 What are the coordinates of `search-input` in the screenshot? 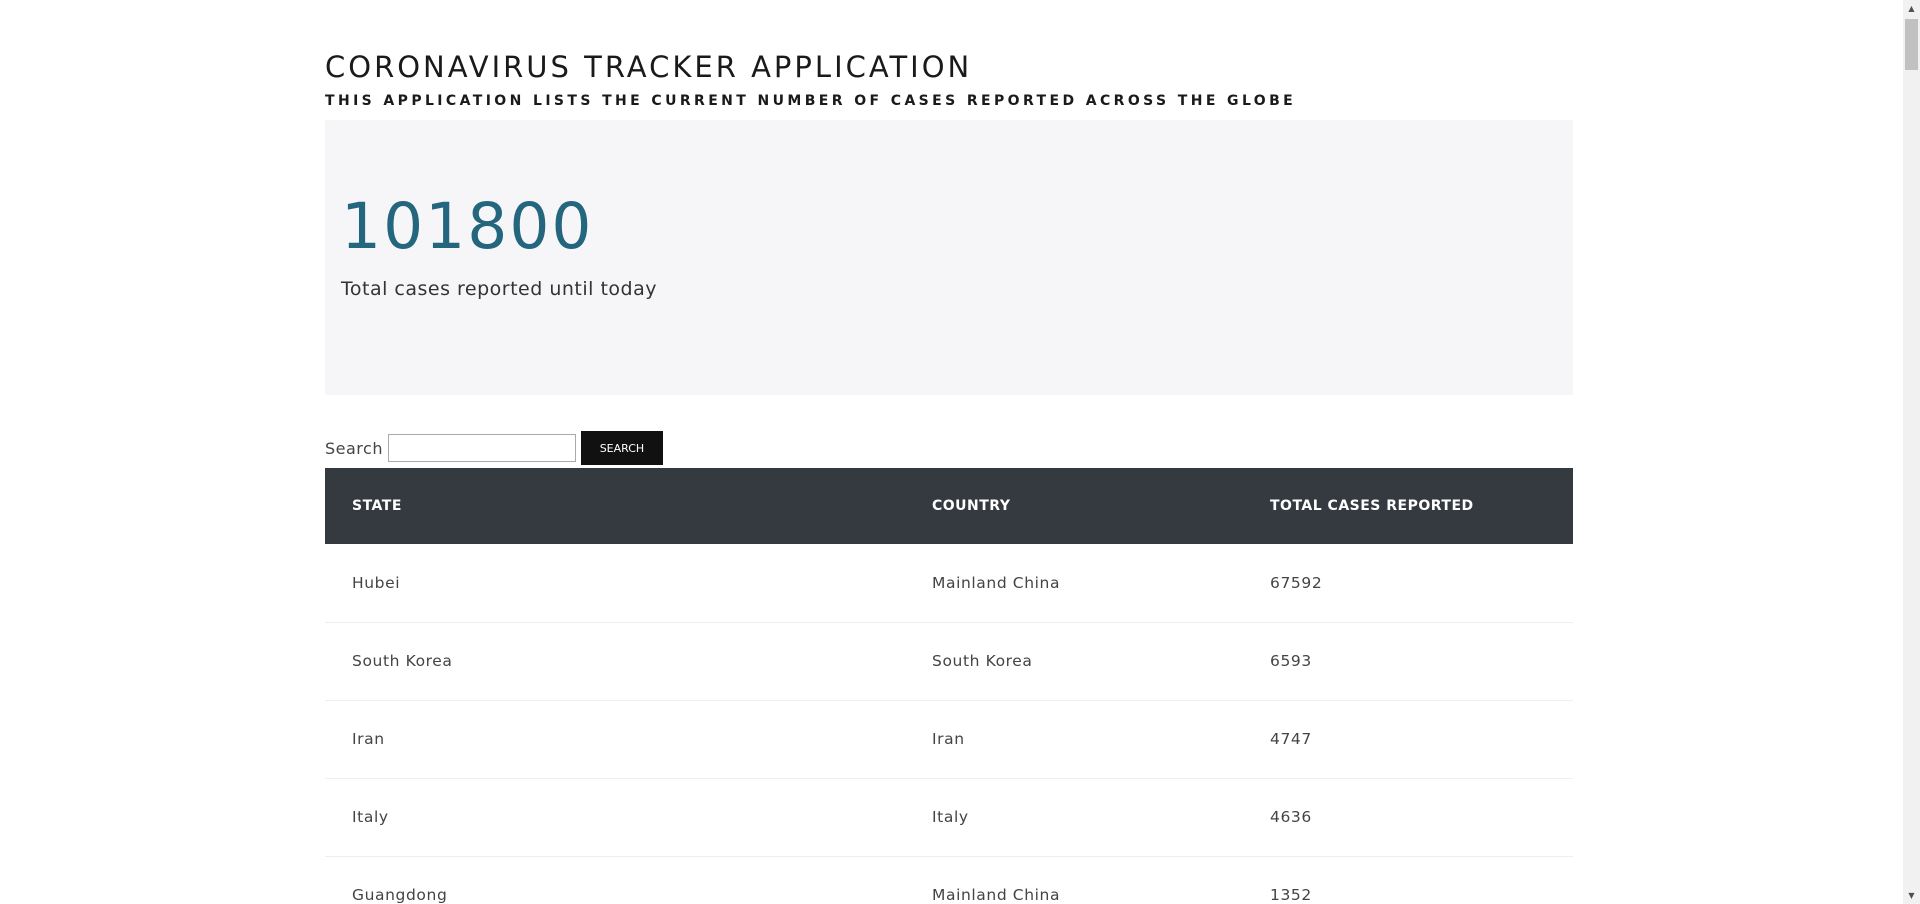 It's located at (481, 448).